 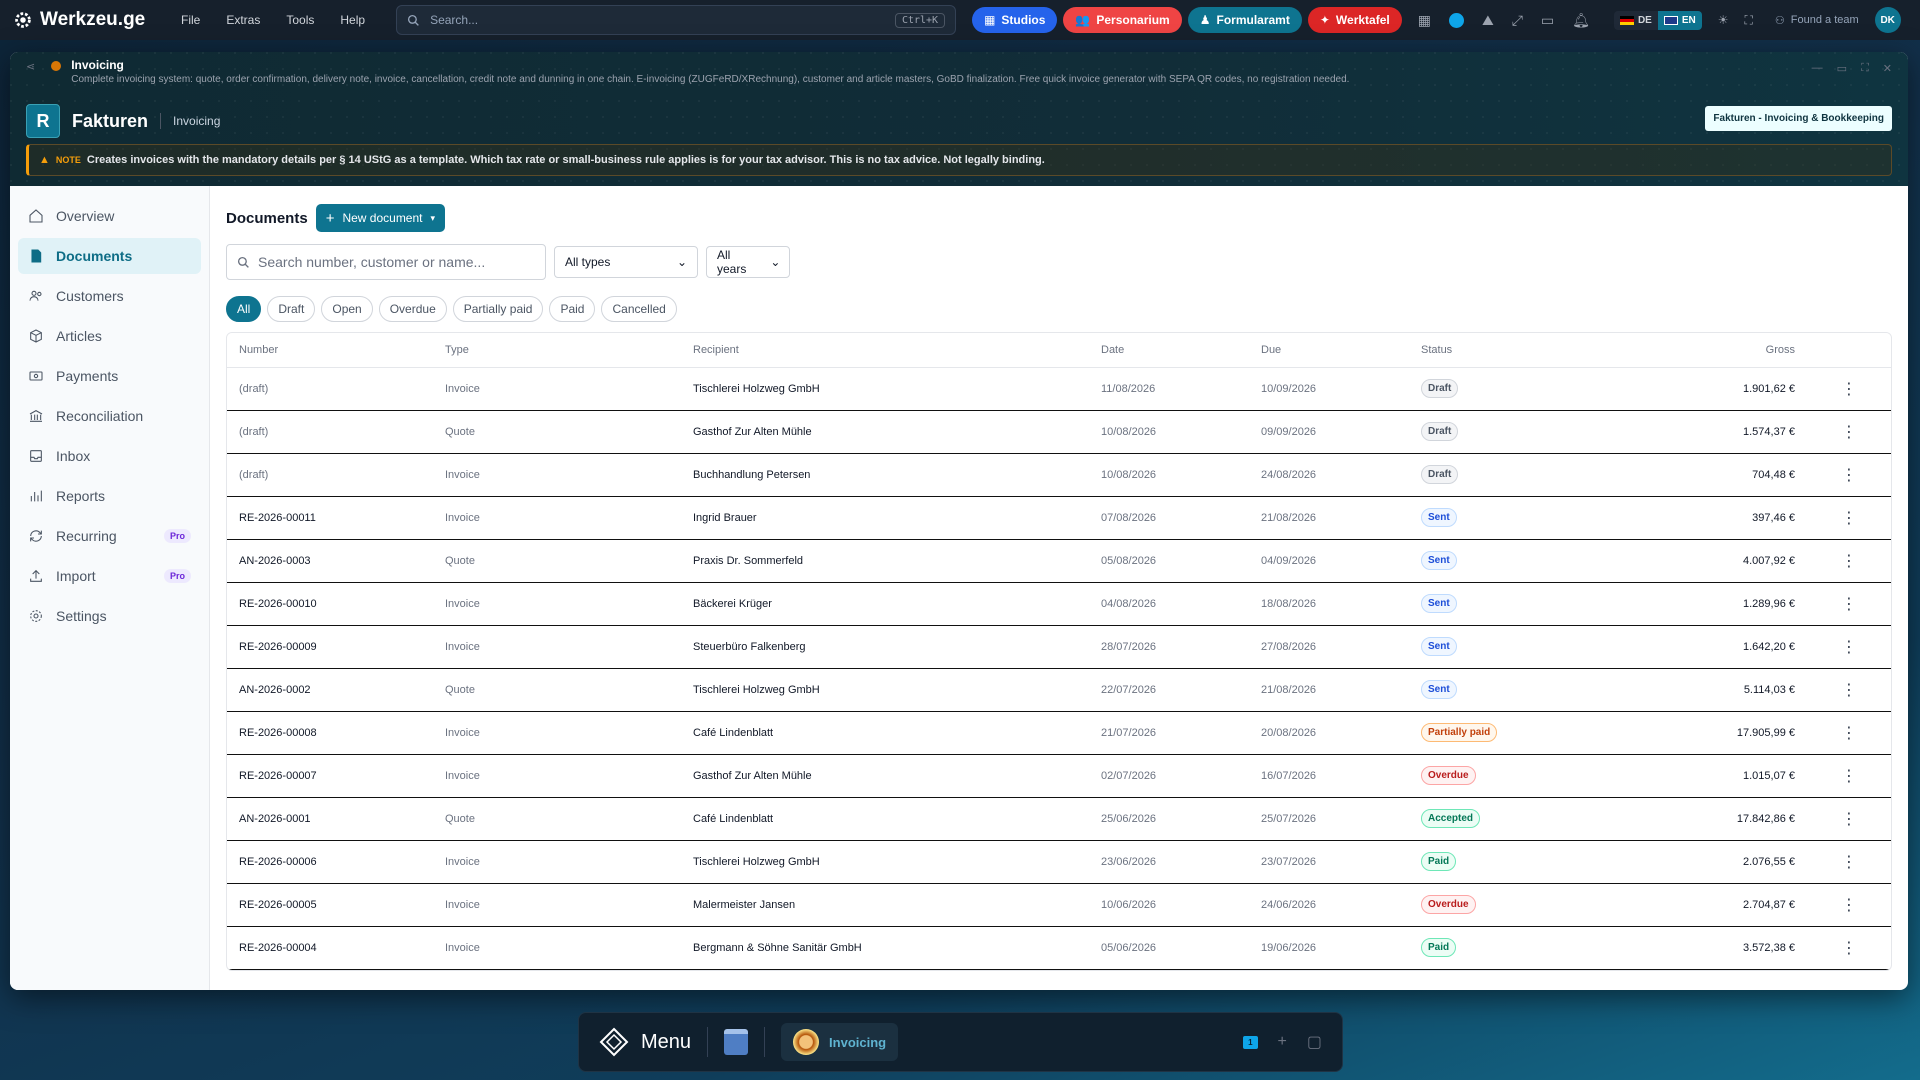 What do you see at coordinates (645, 1042) in the screenshot?
I see `dock-menu-button: Menu` at bounding box center [645, 1042].